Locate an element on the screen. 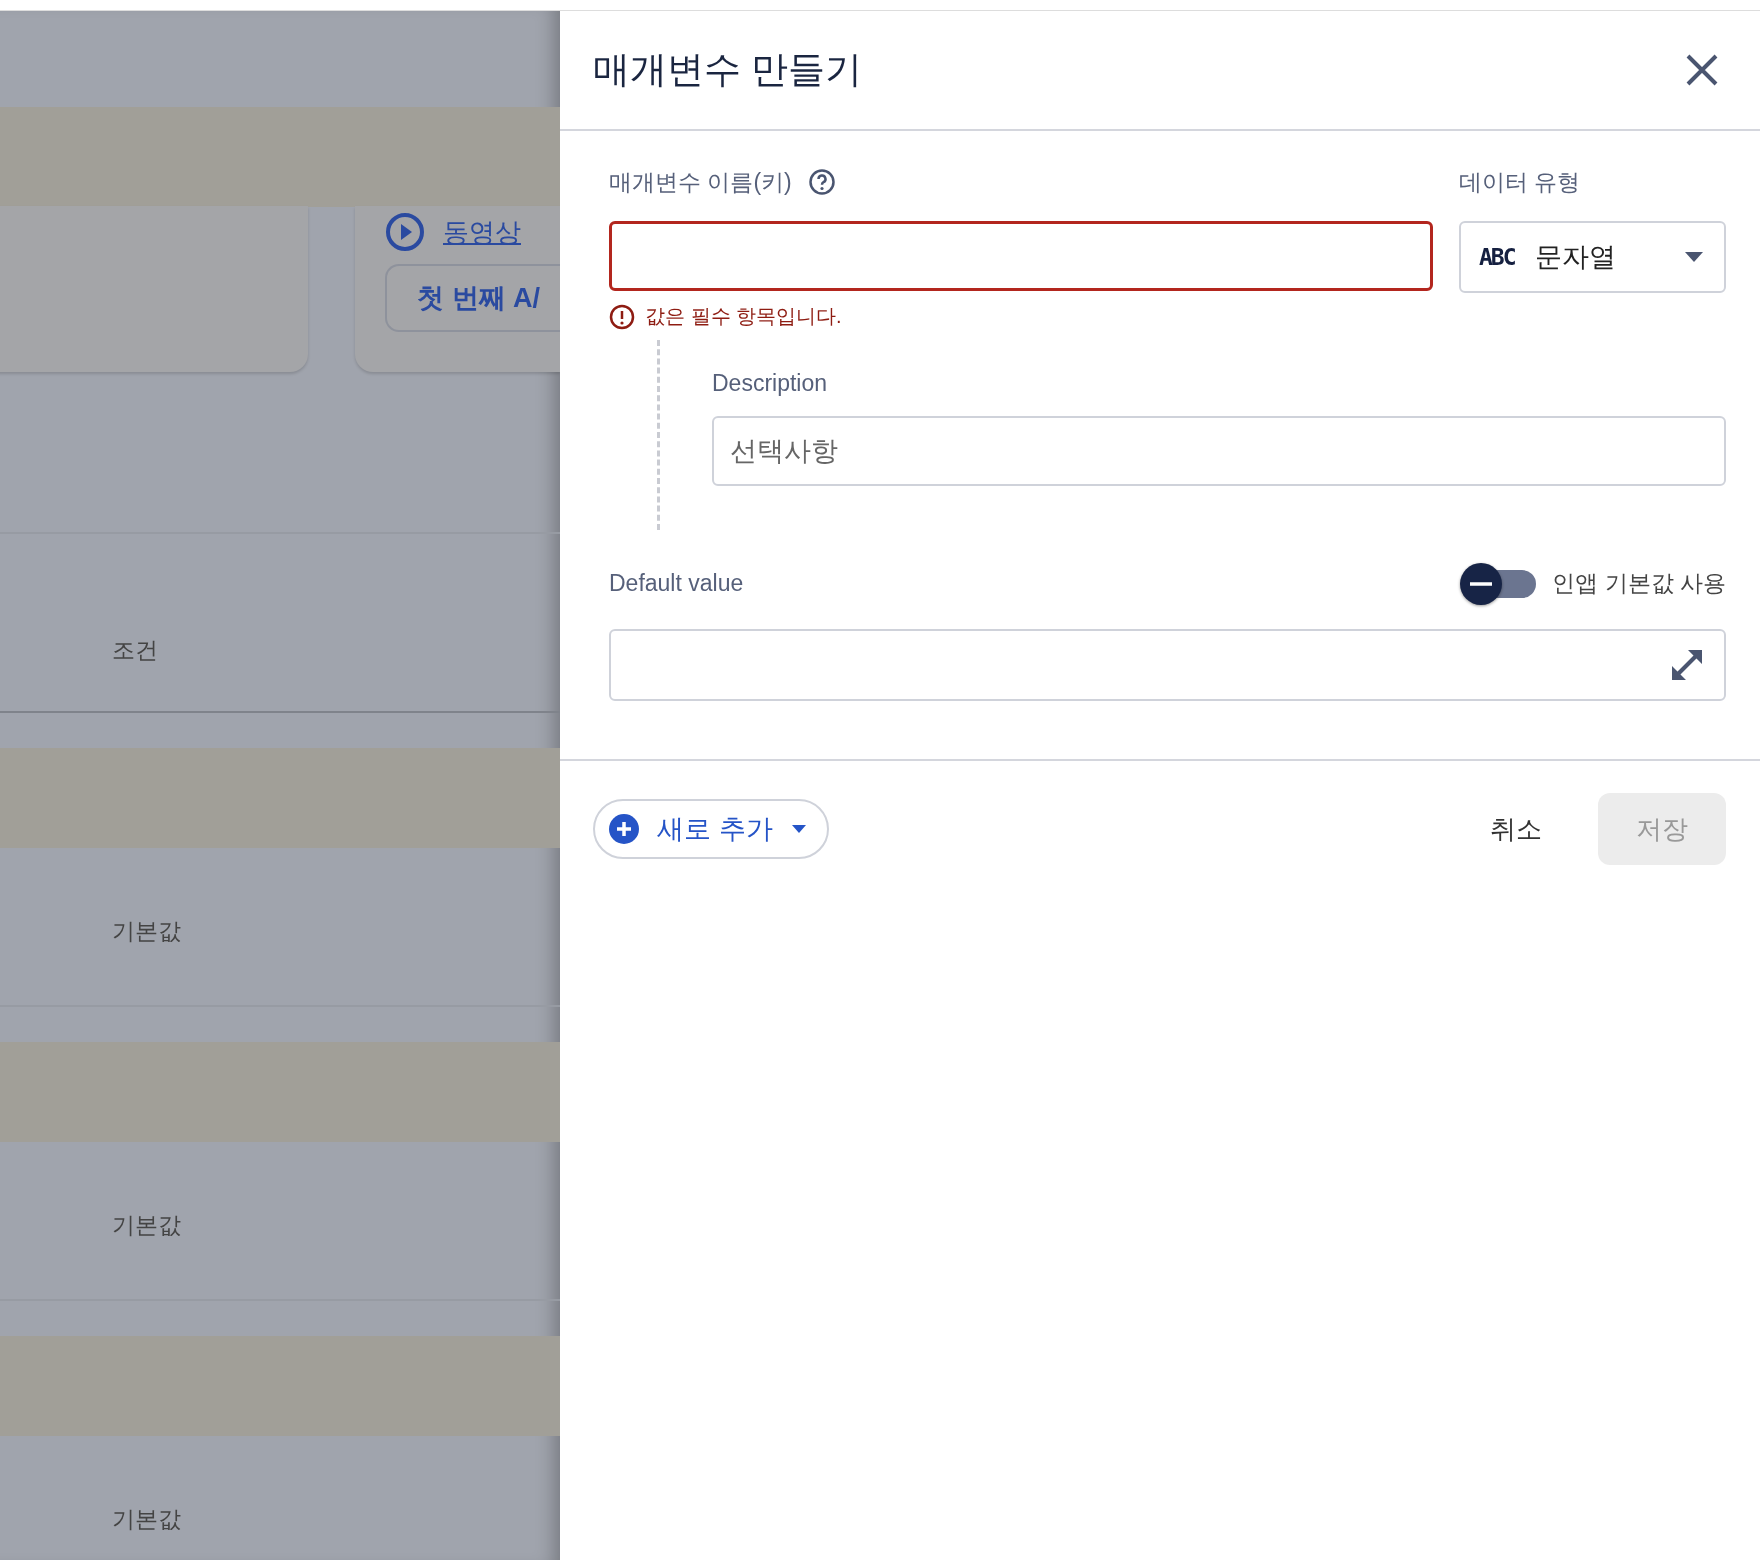 This screenshot has width=1760, height=1560. minus-icon is located at coordinates (1481, 583).